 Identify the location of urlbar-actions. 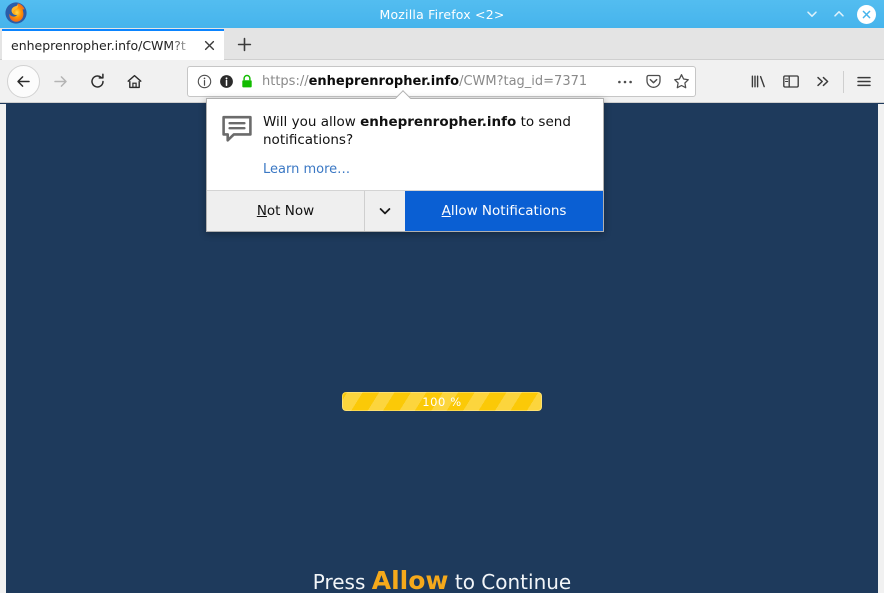
(653, 82).